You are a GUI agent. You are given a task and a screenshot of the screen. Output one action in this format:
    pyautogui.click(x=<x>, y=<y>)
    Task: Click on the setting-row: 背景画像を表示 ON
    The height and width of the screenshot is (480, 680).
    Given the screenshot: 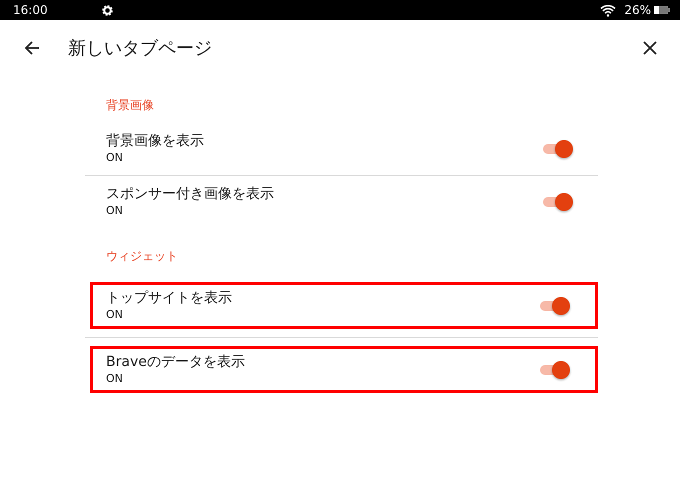 What is the action you would take?
    pyautogui.click(x=341, y=149)
    